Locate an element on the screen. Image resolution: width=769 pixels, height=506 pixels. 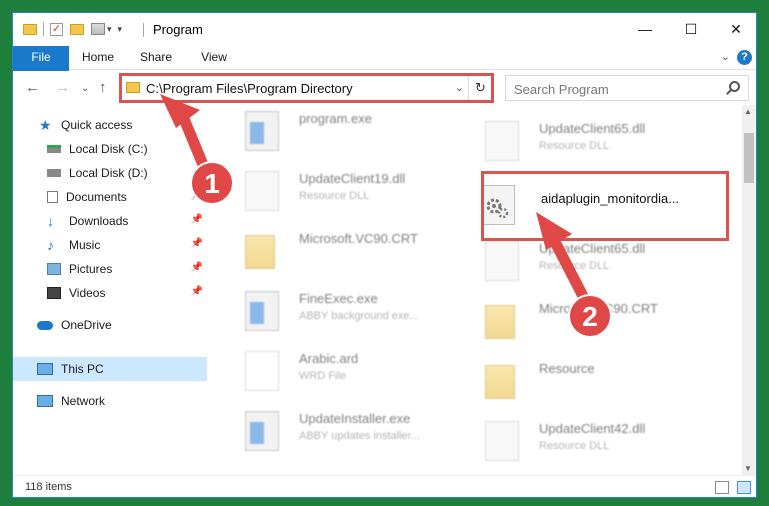
new-folder-icon is located at coordinates (77, 29).